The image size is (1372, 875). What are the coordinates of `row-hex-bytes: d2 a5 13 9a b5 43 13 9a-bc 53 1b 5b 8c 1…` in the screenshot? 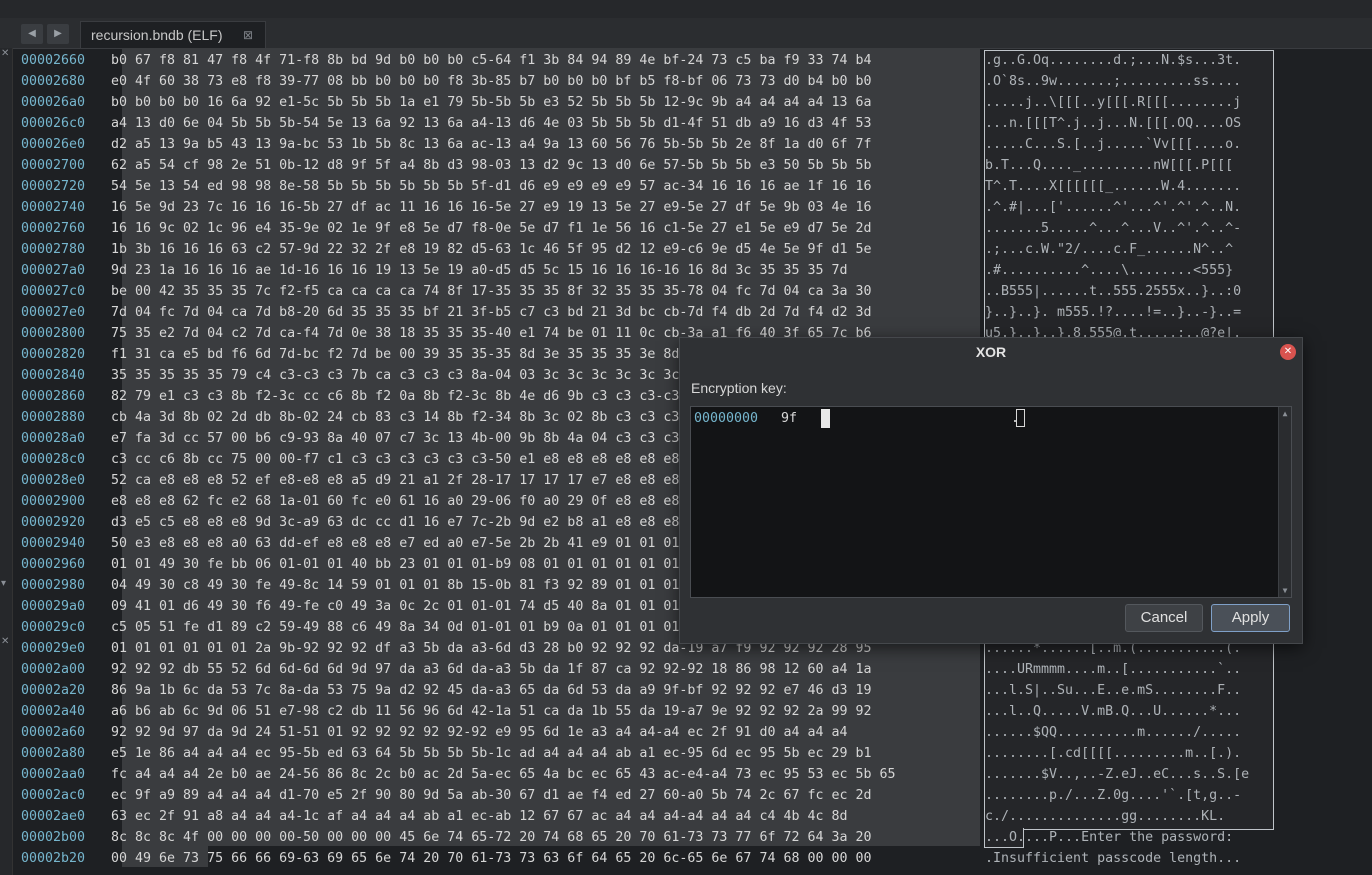 It's located at (491, 144).